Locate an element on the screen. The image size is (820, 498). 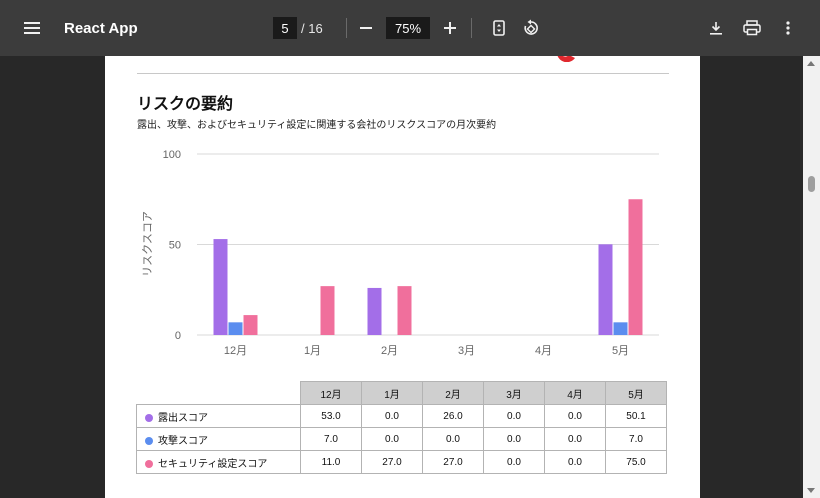
page-total: / 16 is located at coordinates (312, 28).